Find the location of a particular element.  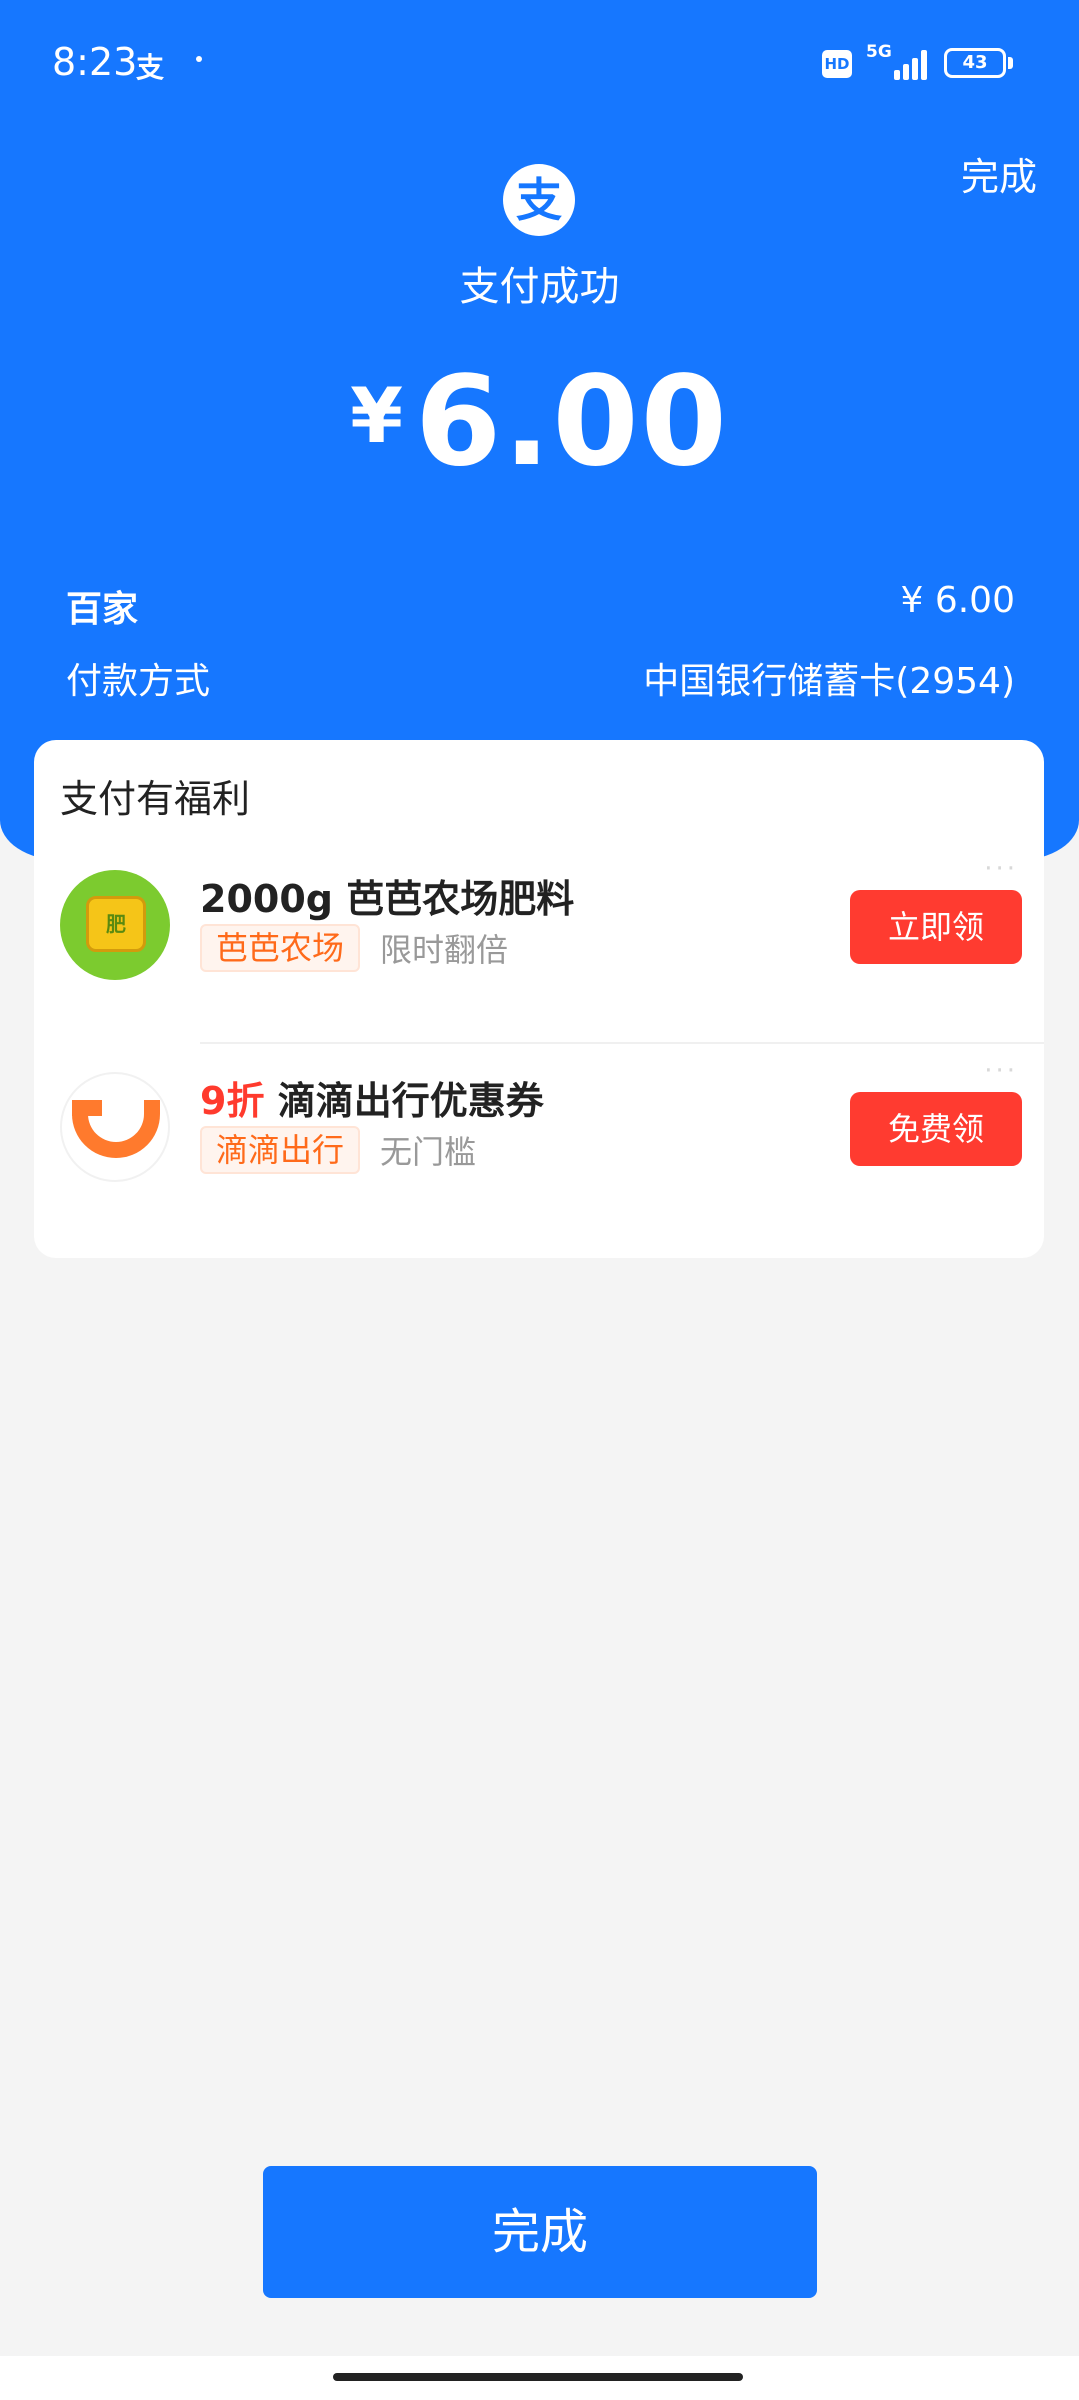

offer-note: 无门槛 is located at coordinates (428, 1152).